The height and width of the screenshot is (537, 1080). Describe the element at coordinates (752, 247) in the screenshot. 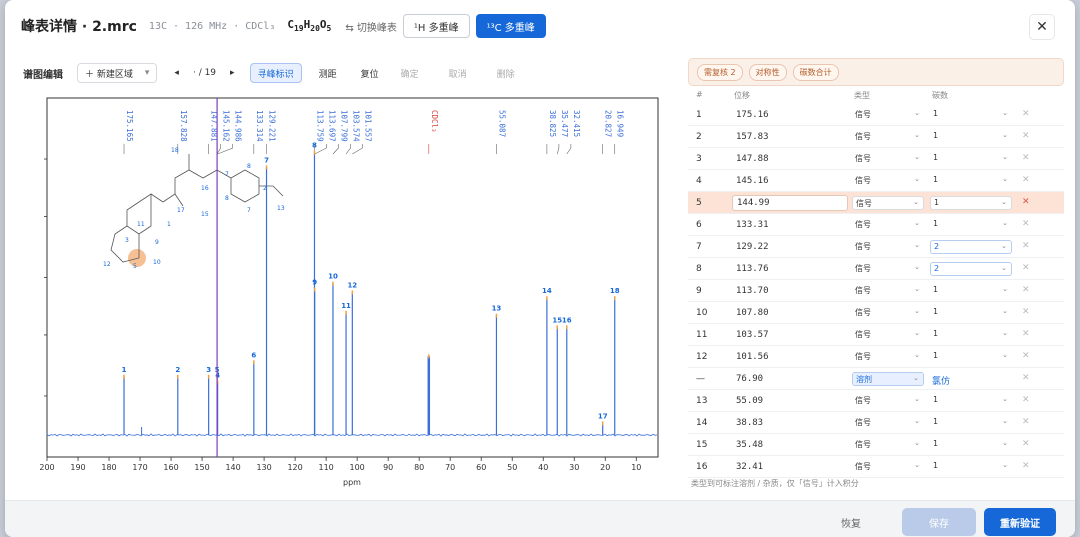

I see `shift-value: 129.22` at that location.